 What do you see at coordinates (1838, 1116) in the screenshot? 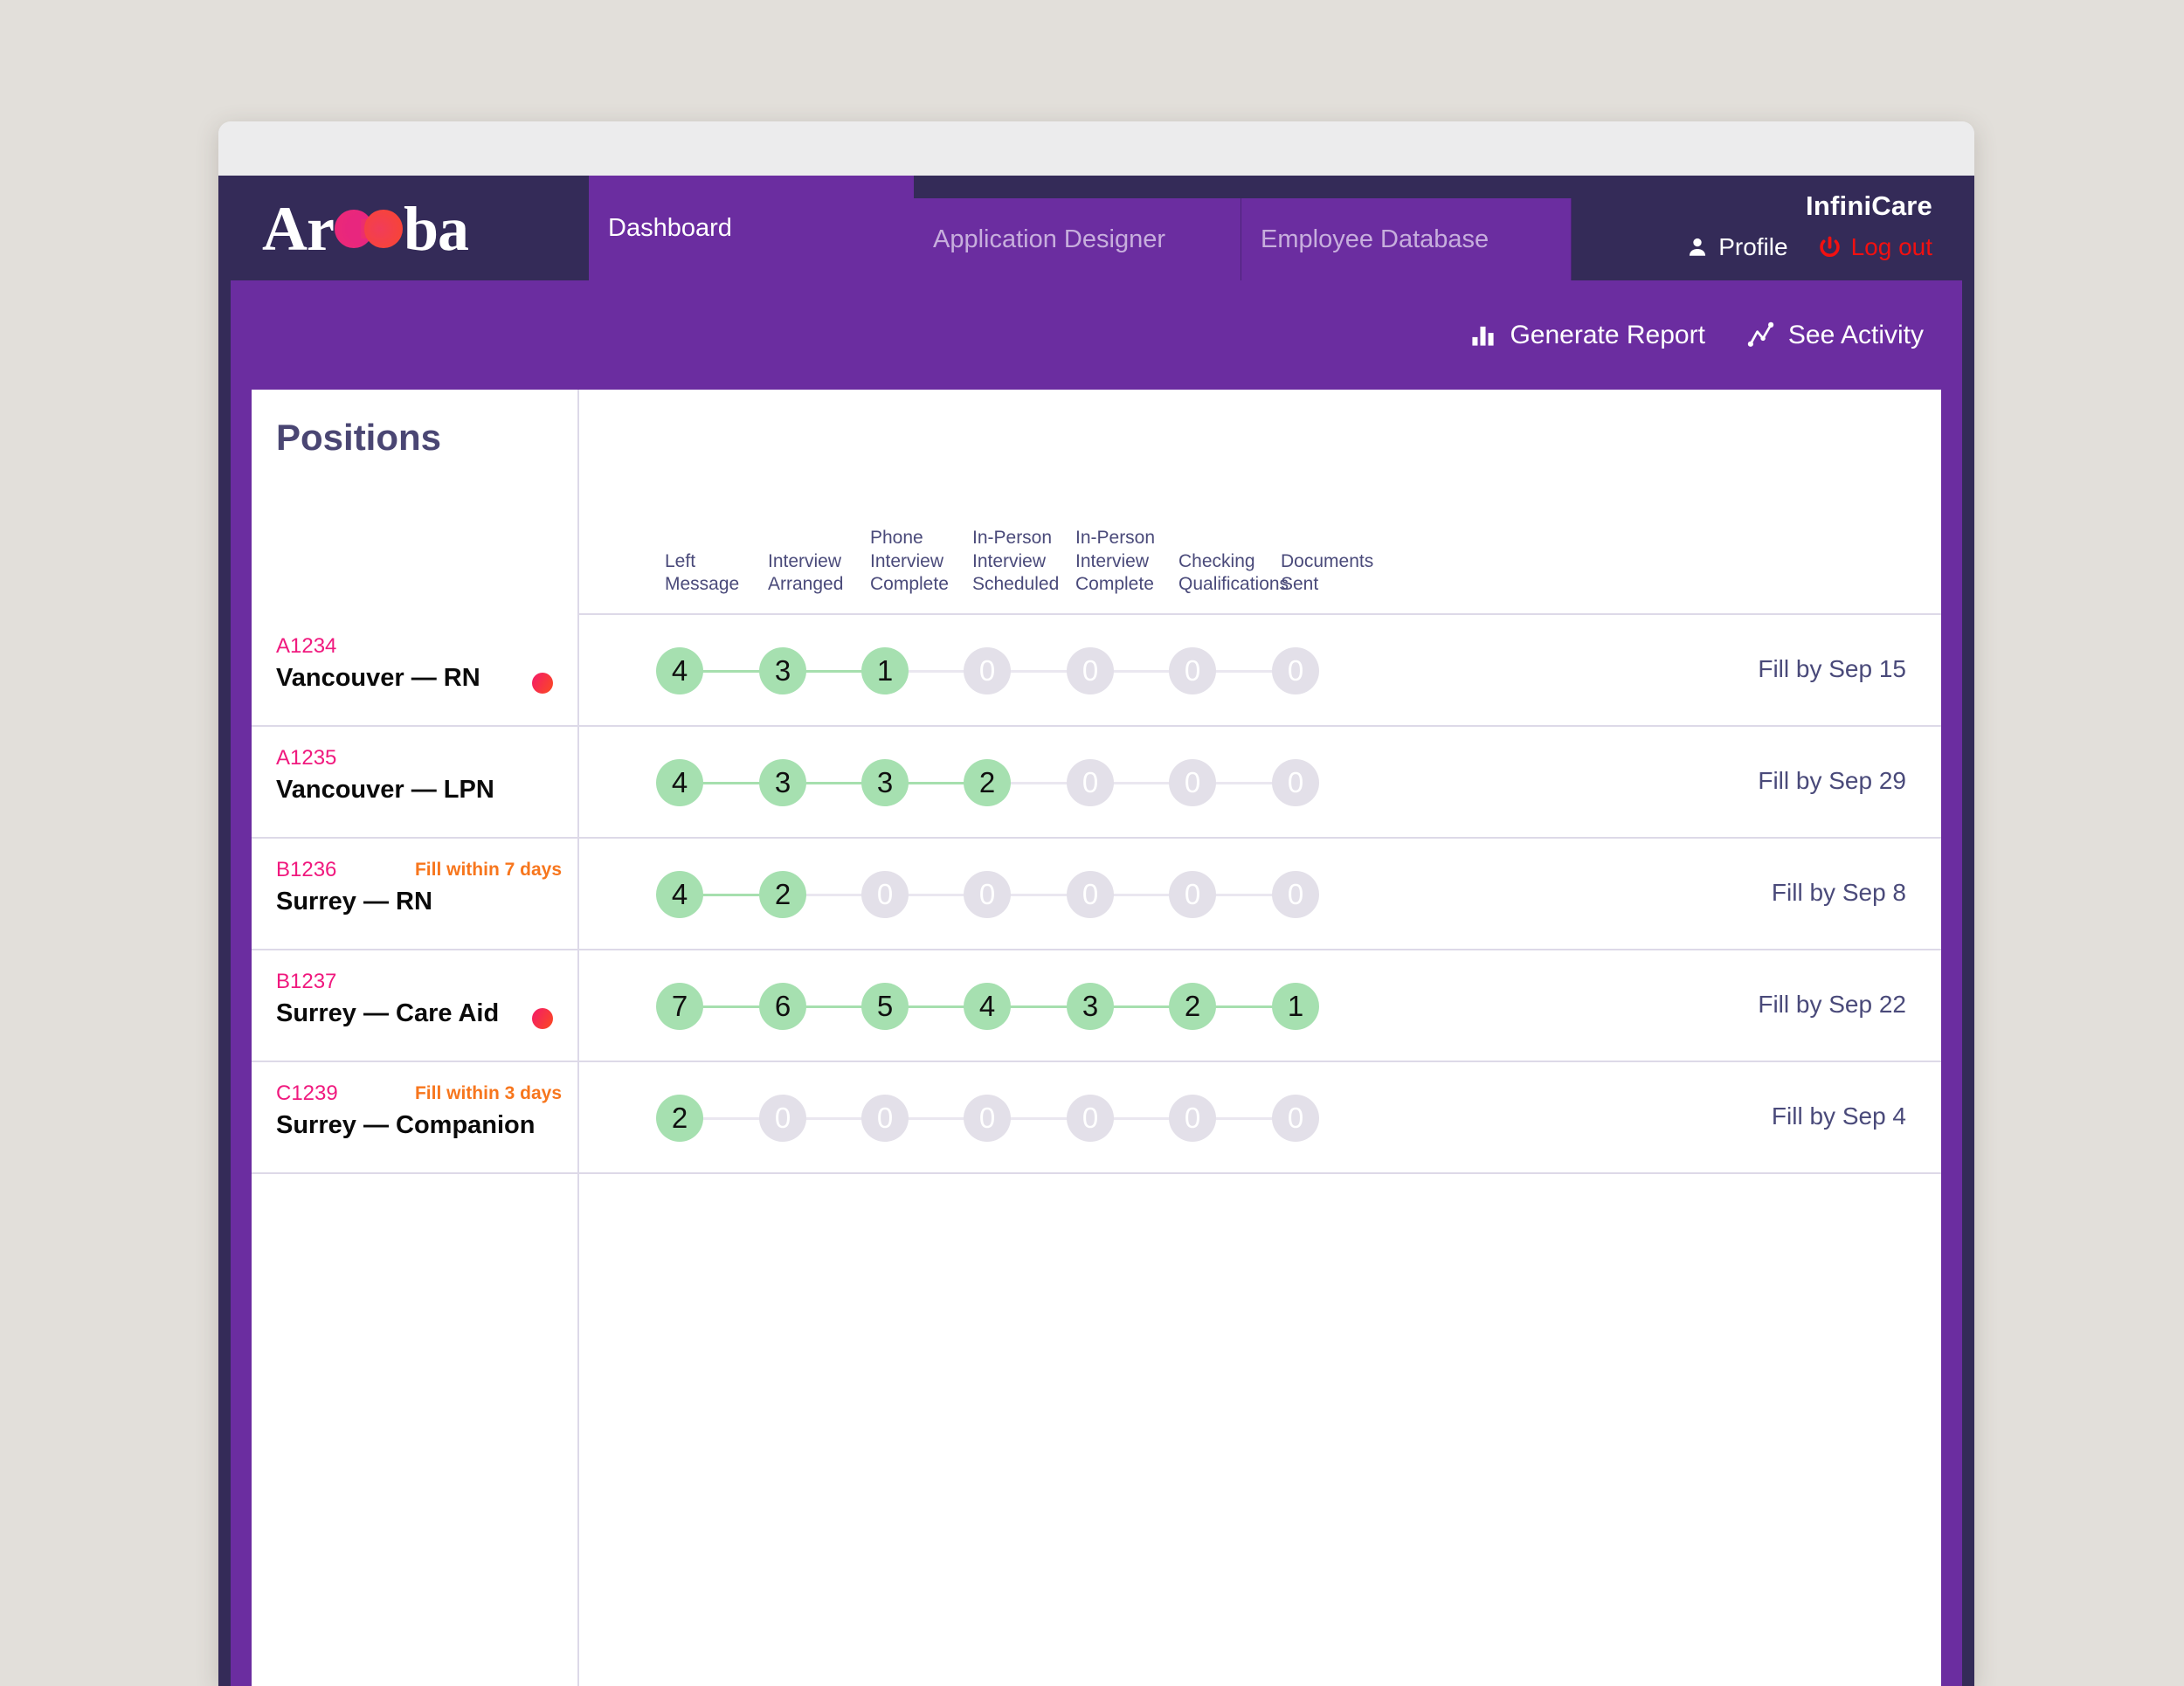
I see `deadline-label: Fill by Sep 4` at bounding box center [1838, 1116].